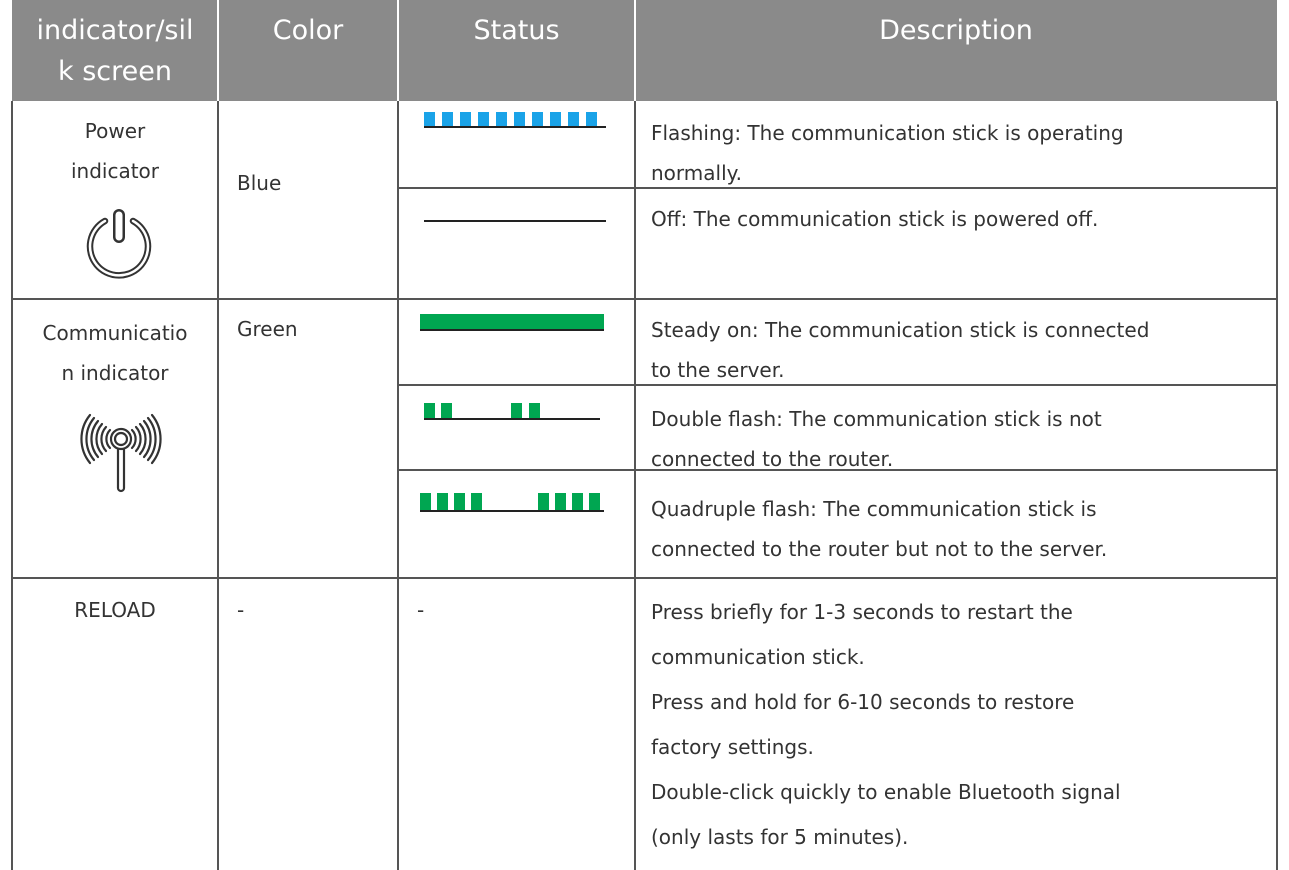 Image resolution: width=1289 pixels, height=870 pixels. What do you see at coordinates (115, 30) in the screenshot?
I see `header-indicator-line-1: indicator/sil` at bounding box center [115, 30].